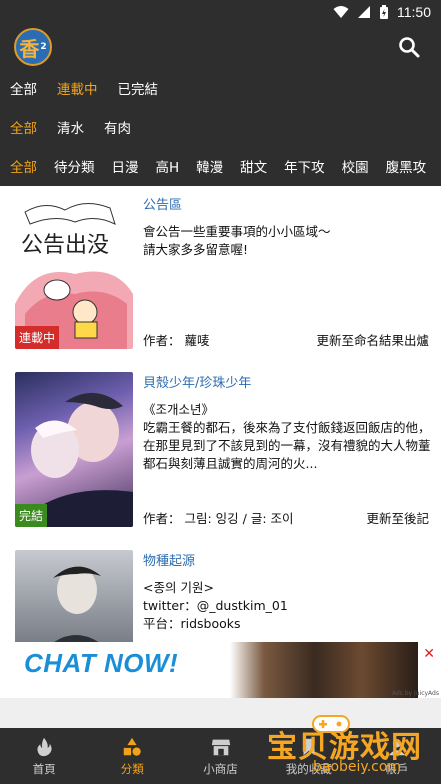 This screenshot has height=784, width=441. I want to click on filter-content-all: 全部, so click(23, 127).